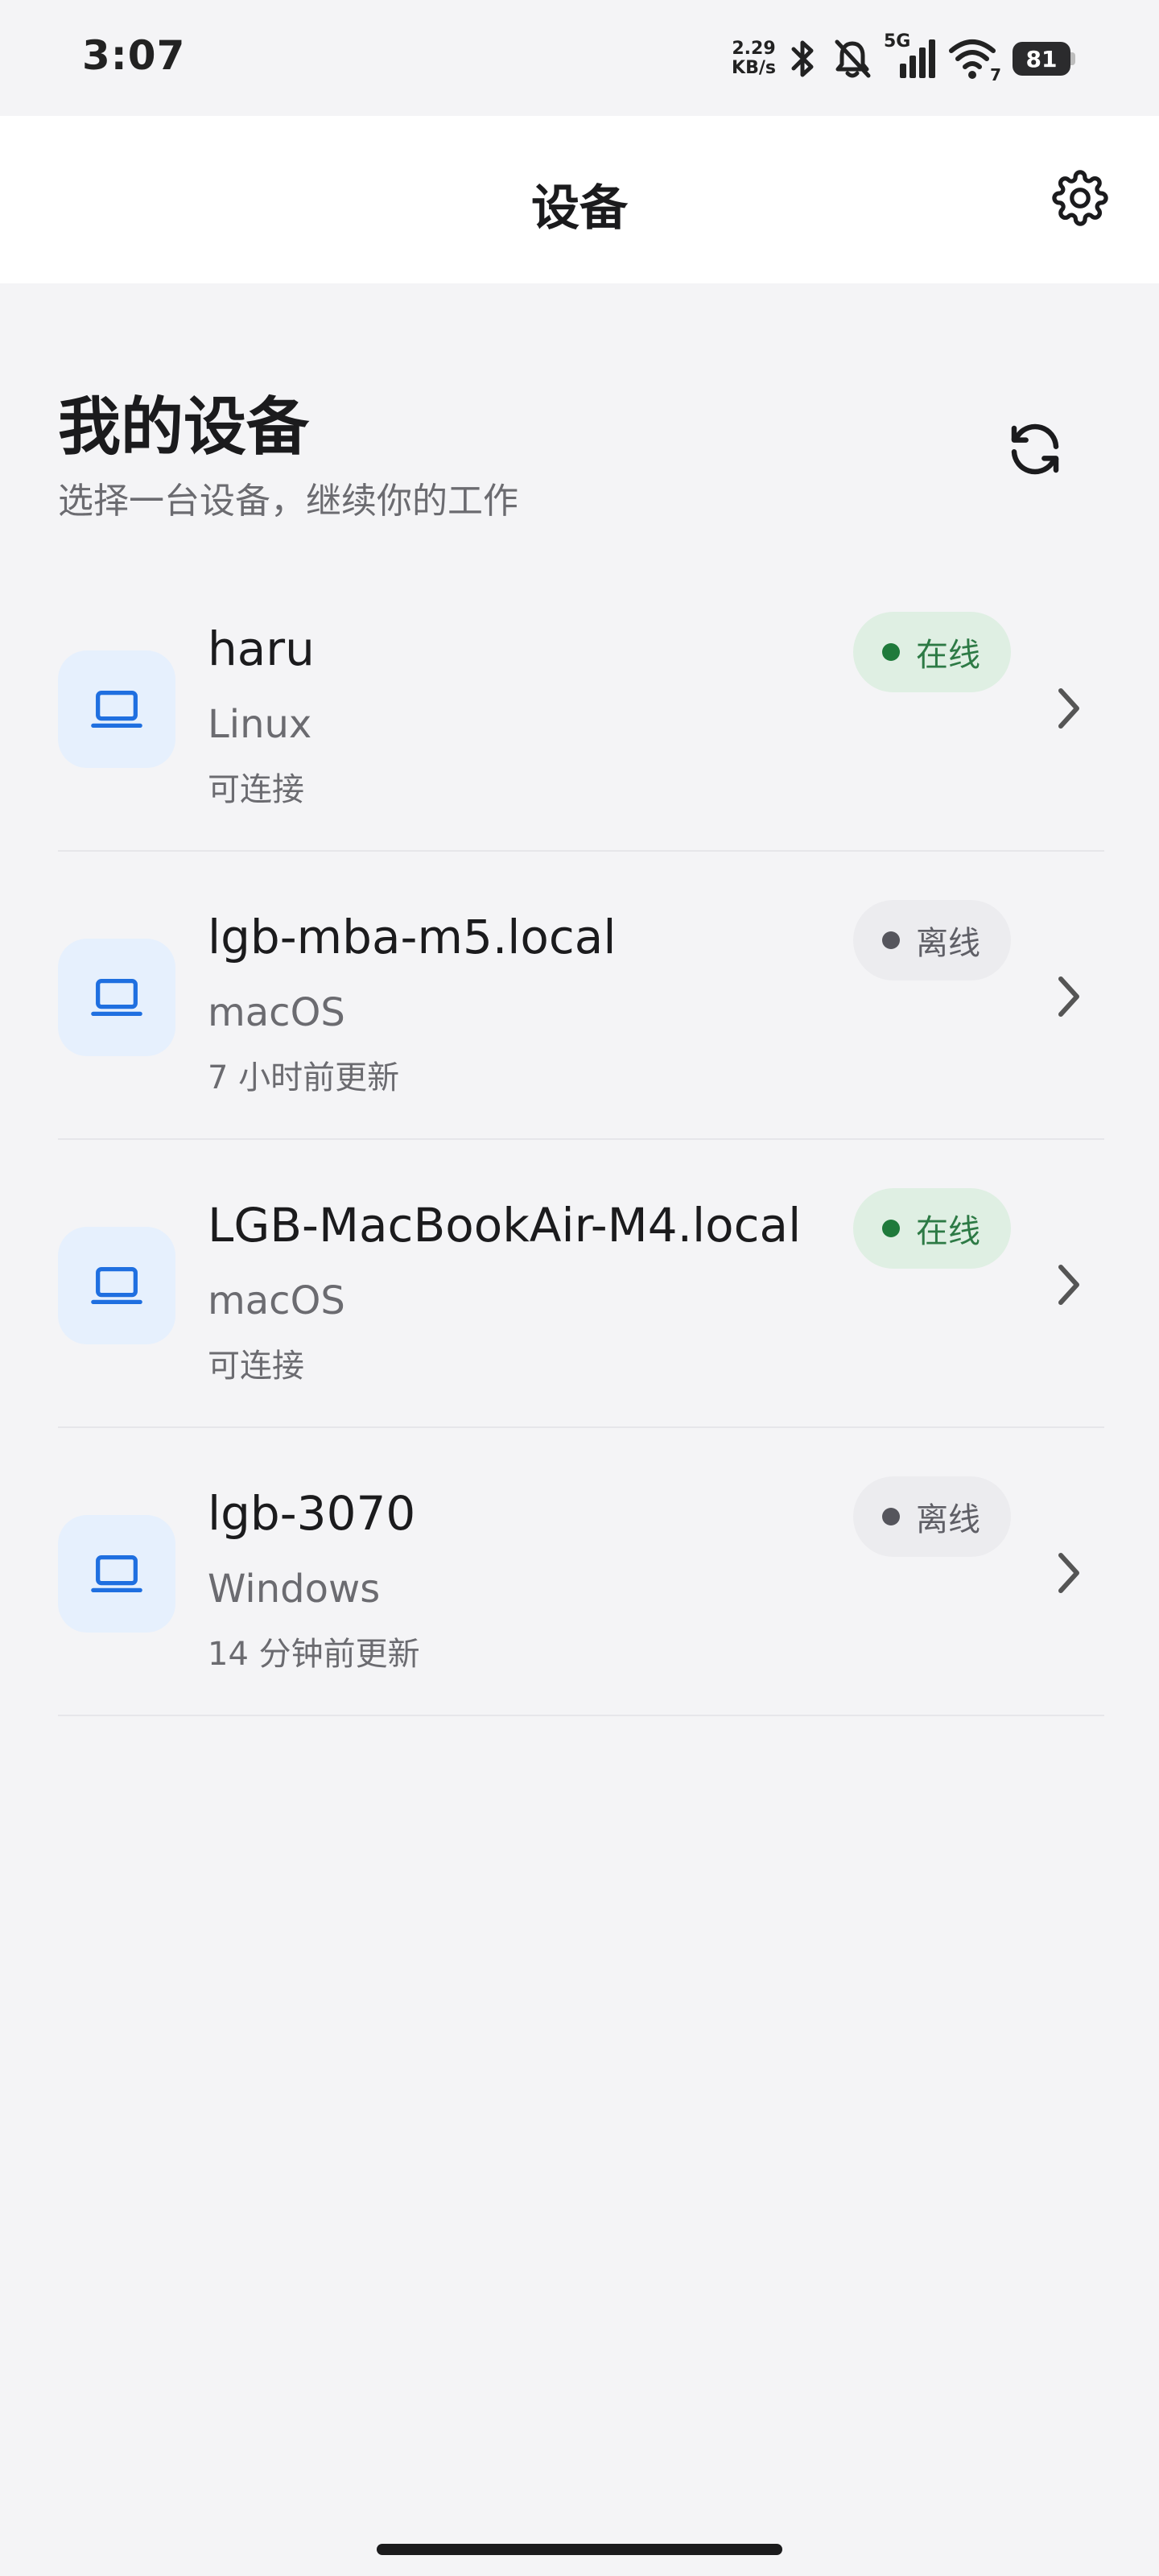  Describe the element at coordinates (995, 75) in the screenshot. I see `wifi-badge: 7` at that location.